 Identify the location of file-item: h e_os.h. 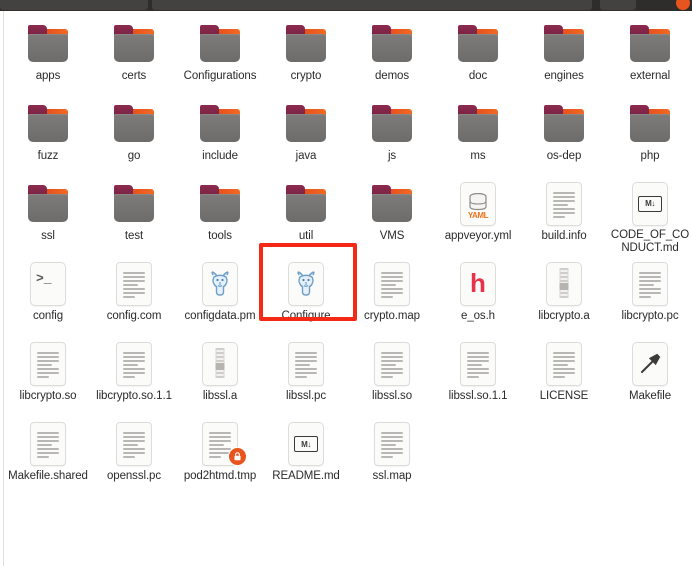
(478, 295).